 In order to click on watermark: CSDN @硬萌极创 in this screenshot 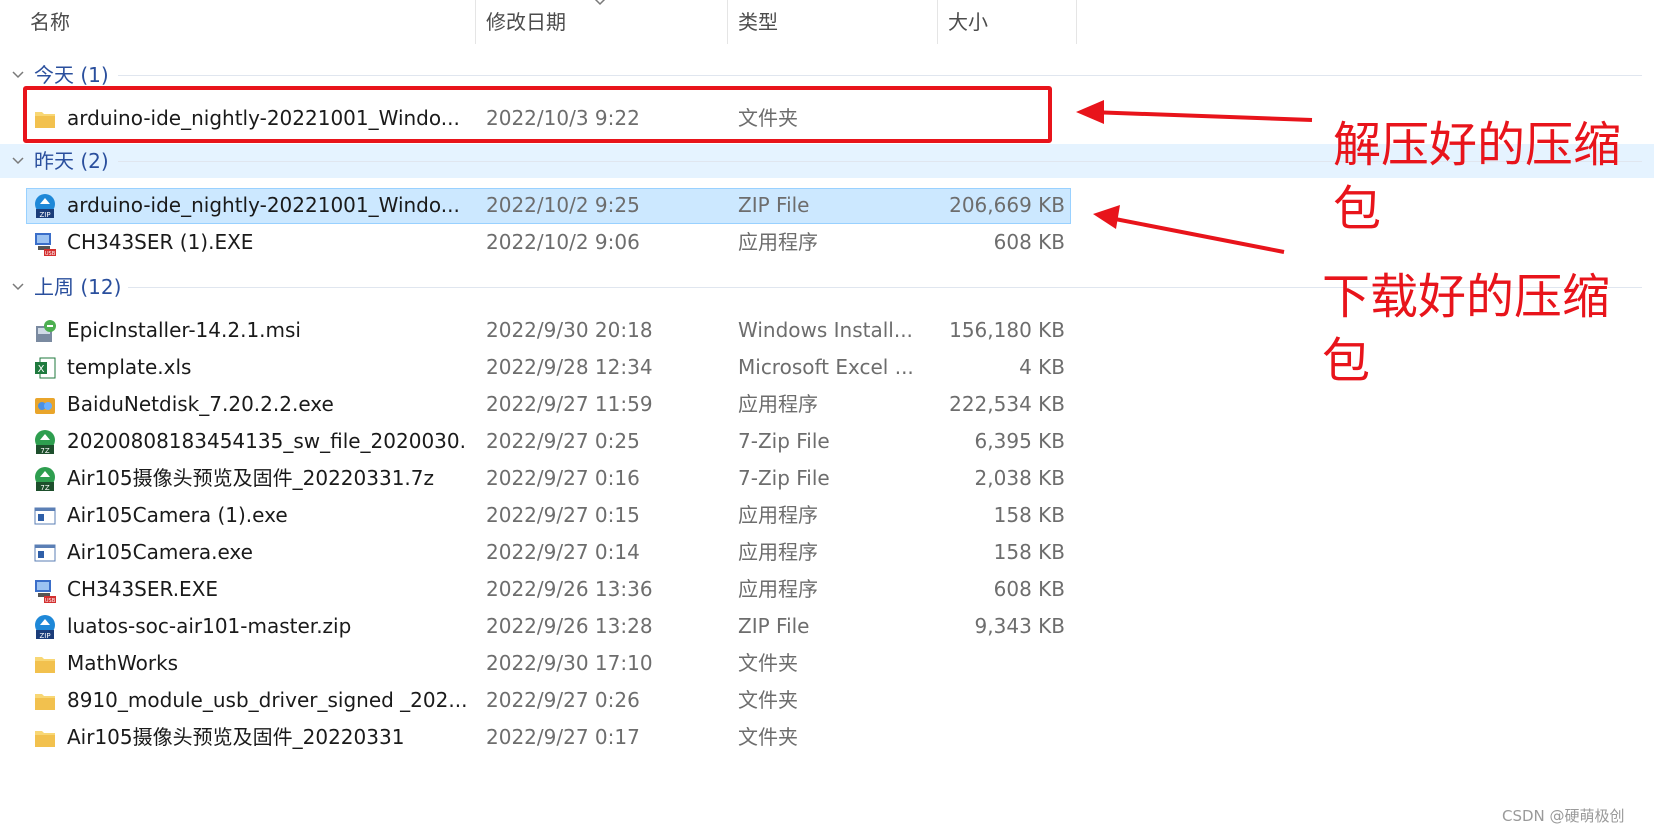, I will do `click(1563, 816)`.